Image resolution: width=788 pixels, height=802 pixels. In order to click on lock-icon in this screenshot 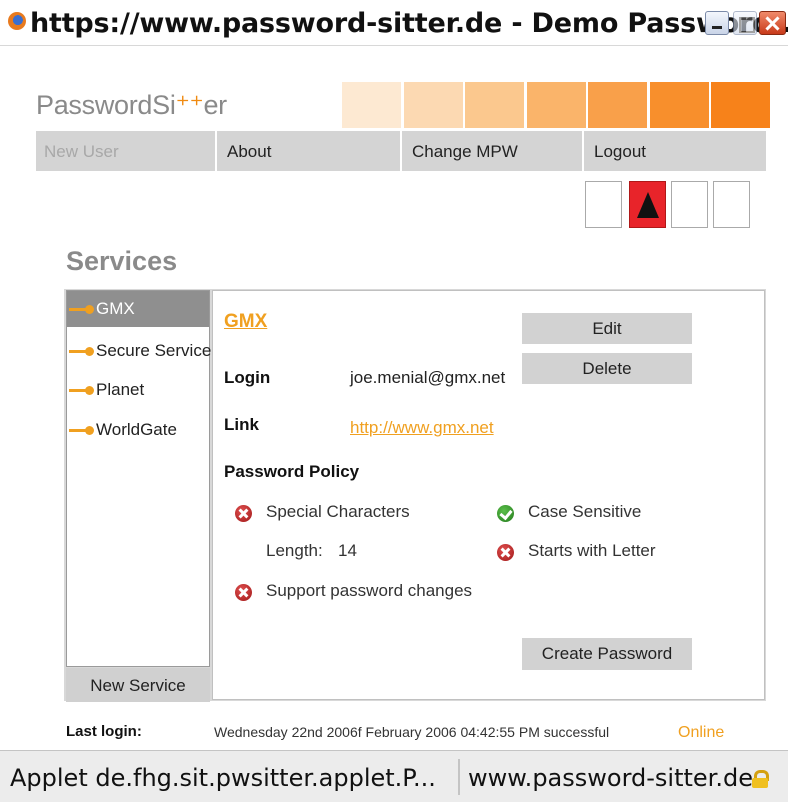, I will do `click(760, 779)`.